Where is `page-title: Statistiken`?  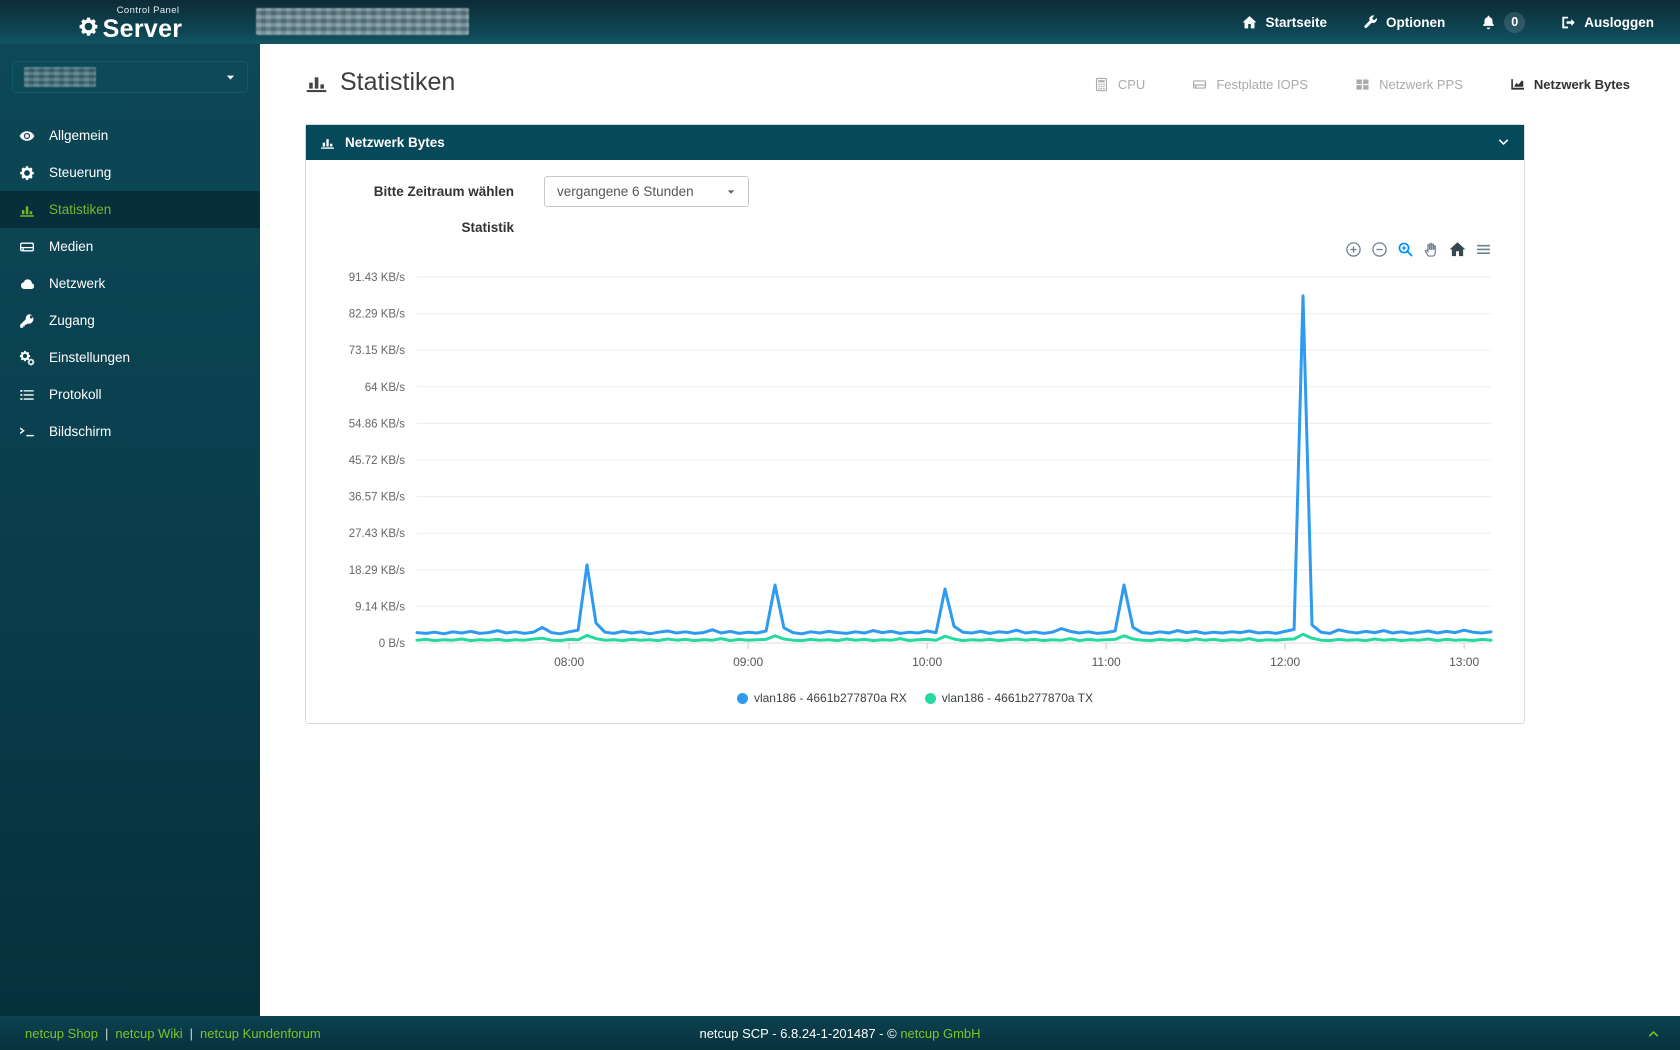
page-title: Statistiken is located at coordinates (380, 82).